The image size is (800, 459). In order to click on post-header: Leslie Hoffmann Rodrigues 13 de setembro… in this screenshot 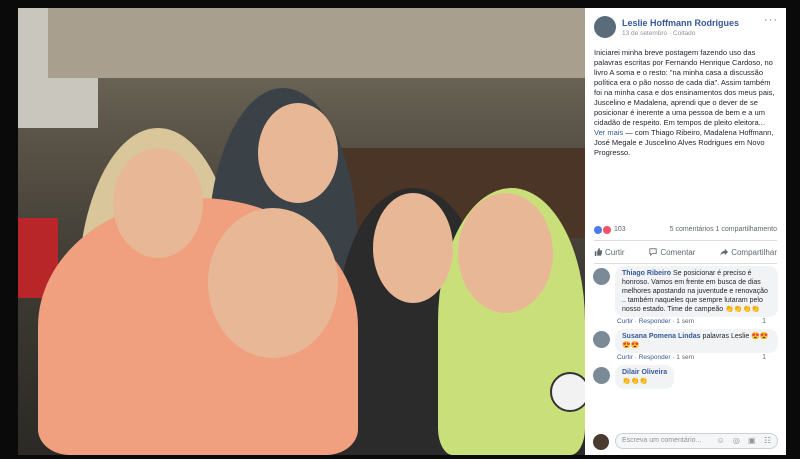, I will do `click(685, 25)`.